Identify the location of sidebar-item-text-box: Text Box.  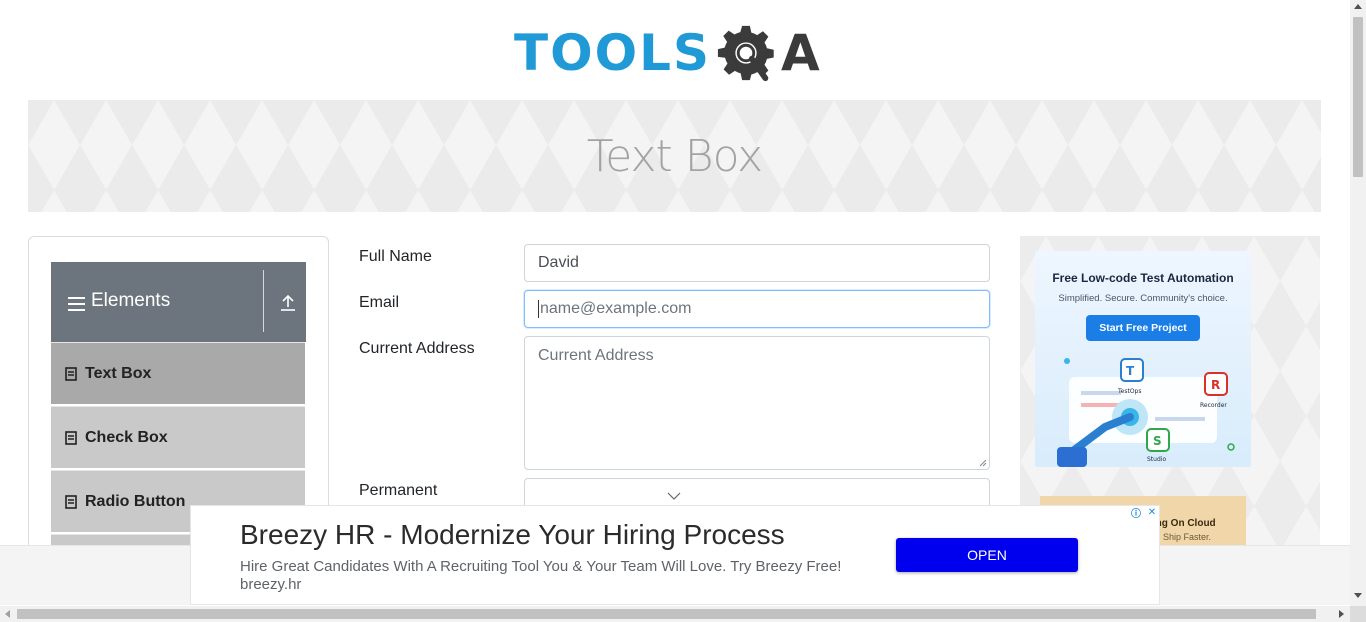
(178, 373).